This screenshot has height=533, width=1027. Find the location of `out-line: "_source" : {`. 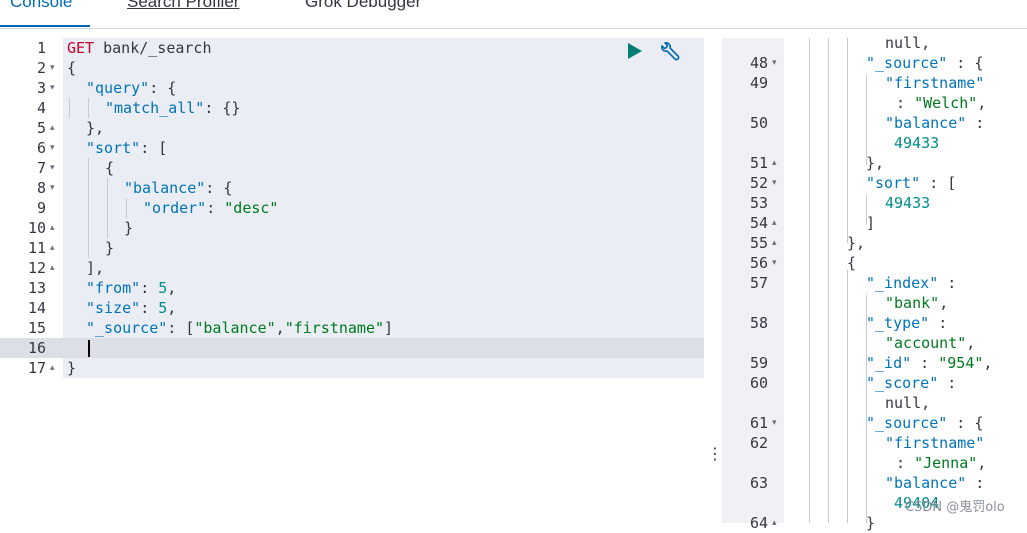

out-line: "_source" : { is located at coordinates (924, 63).